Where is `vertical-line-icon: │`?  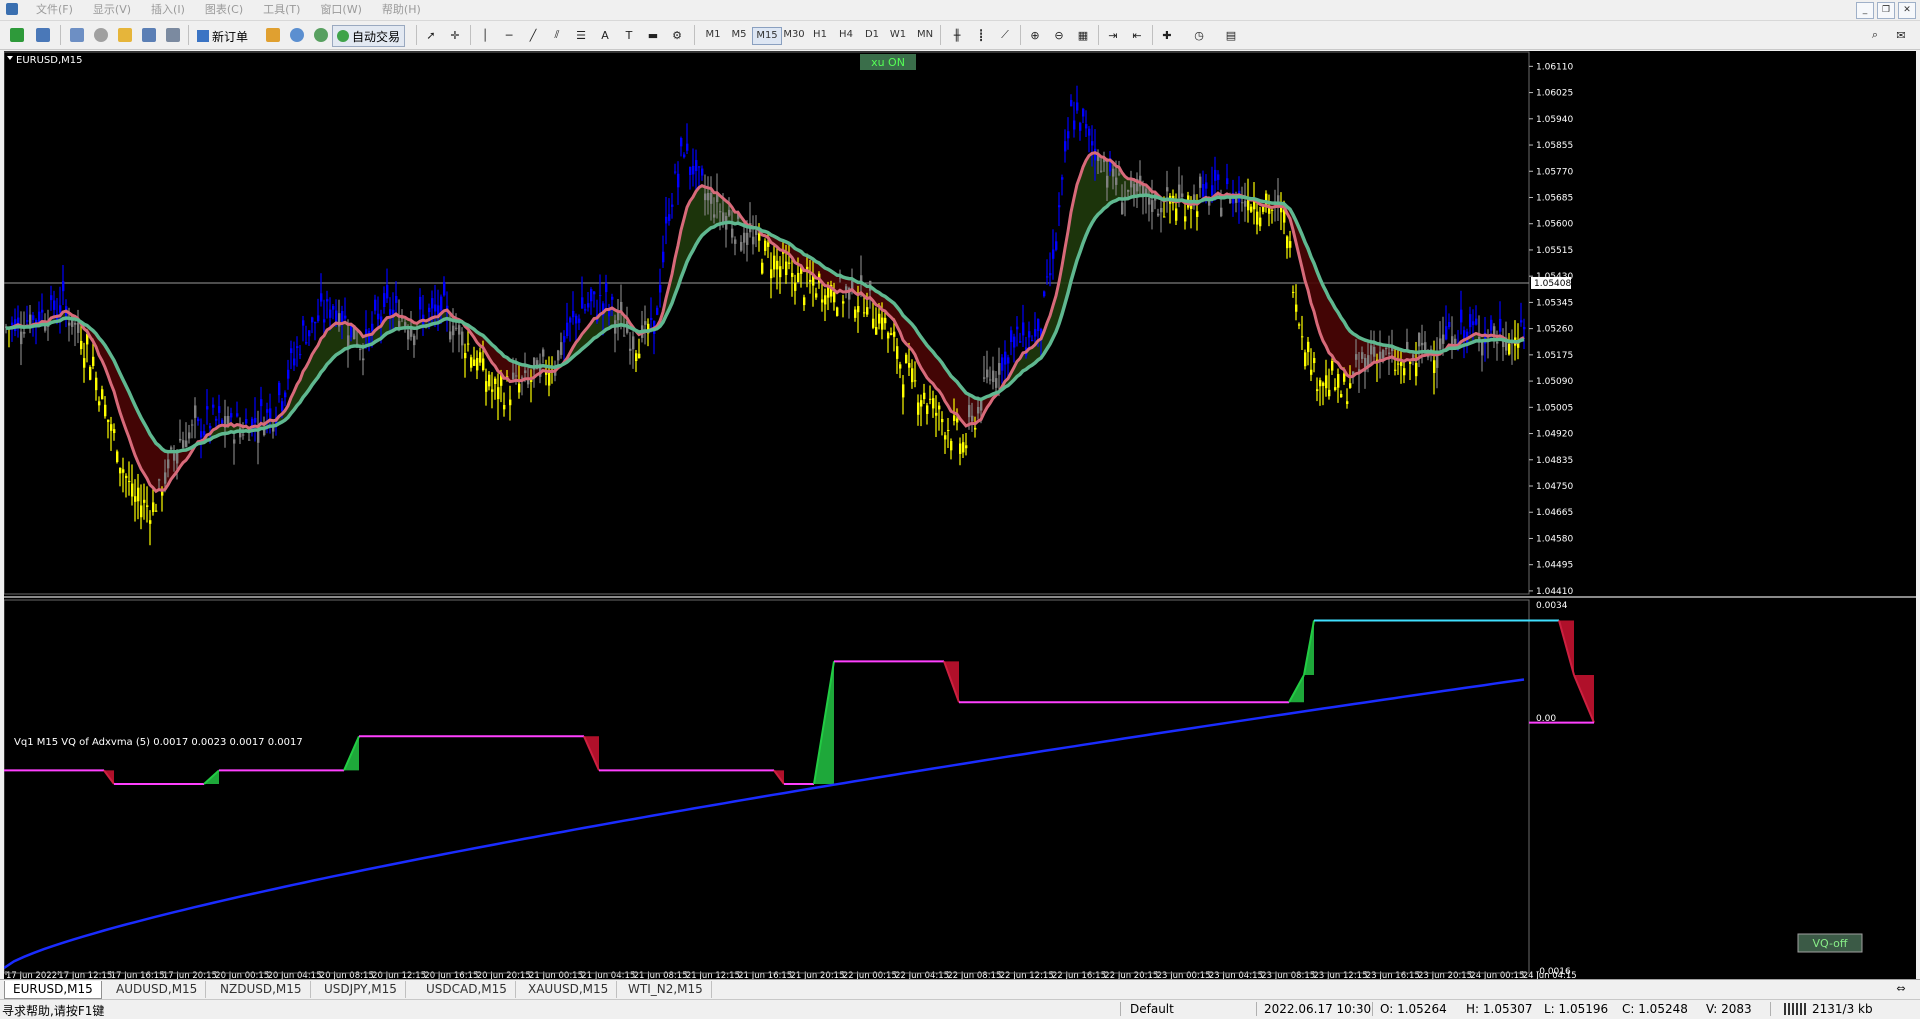 vertical-line-icon: │ is located at coordinates (485, 35).